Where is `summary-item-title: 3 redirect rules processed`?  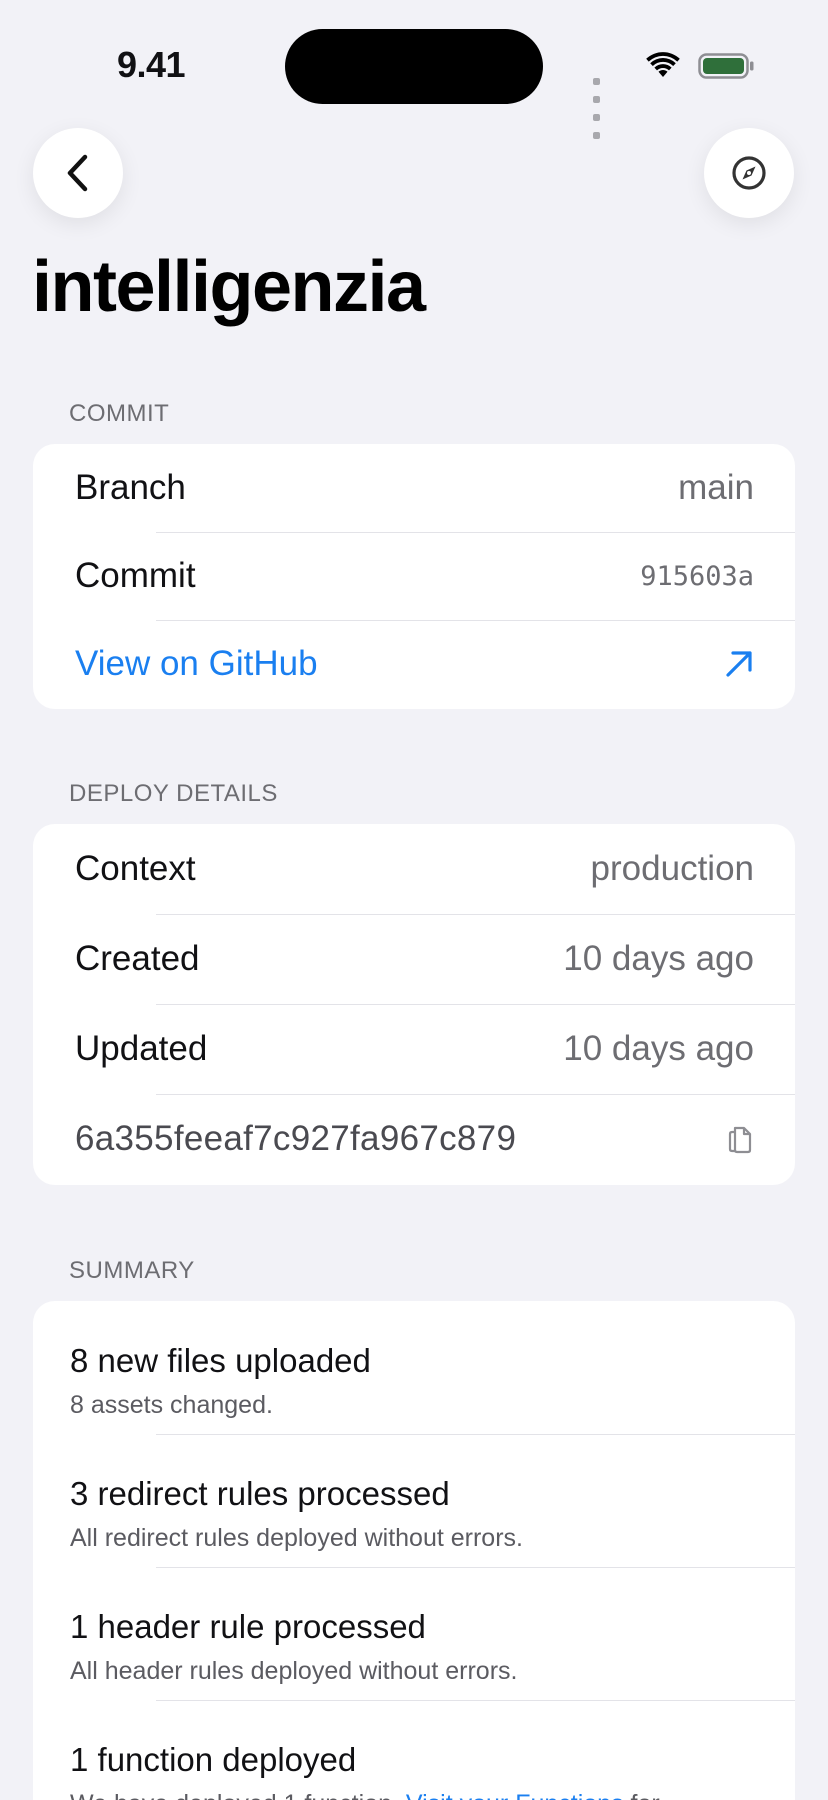 summary-item-title: 3 redirect rules processed is located at coordinates (260, 1493).